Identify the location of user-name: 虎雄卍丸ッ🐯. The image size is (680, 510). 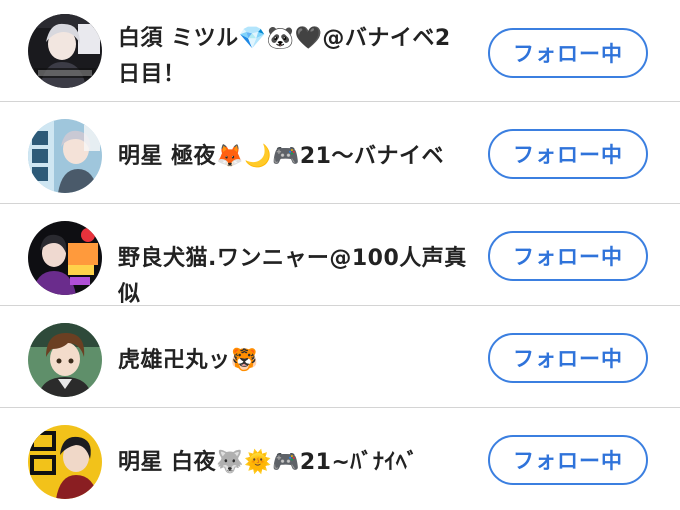
(295, 361).